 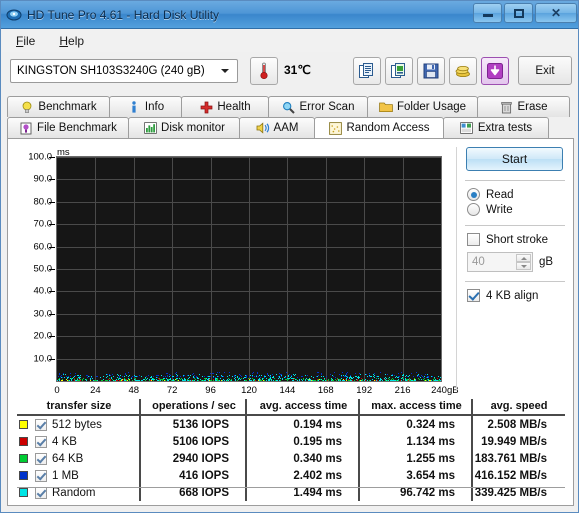 What do you see at coordinates (25, 41) in the screenshot?
I see `menu-file: File` at bounding box center [25, 41].